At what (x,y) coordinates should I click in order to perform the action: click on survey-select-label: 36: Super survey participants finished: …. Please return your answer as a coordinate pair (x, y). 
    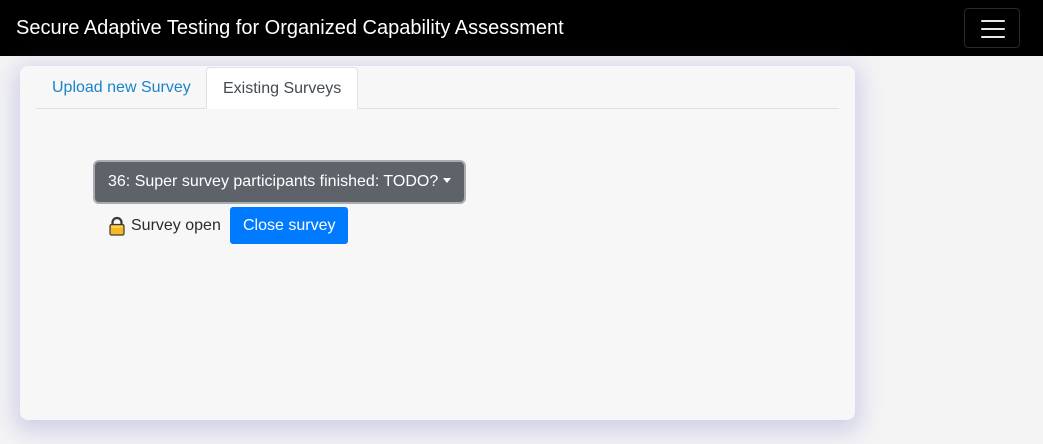
    Looking at the image, I should click on (273, 181).